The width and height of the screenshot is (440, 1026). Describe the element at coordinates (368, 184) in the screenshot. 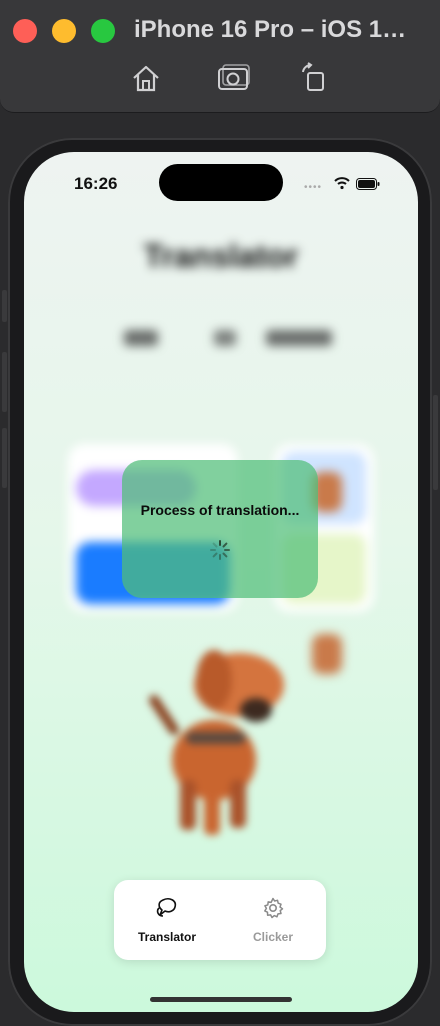

I see `battery-icon` at that location.